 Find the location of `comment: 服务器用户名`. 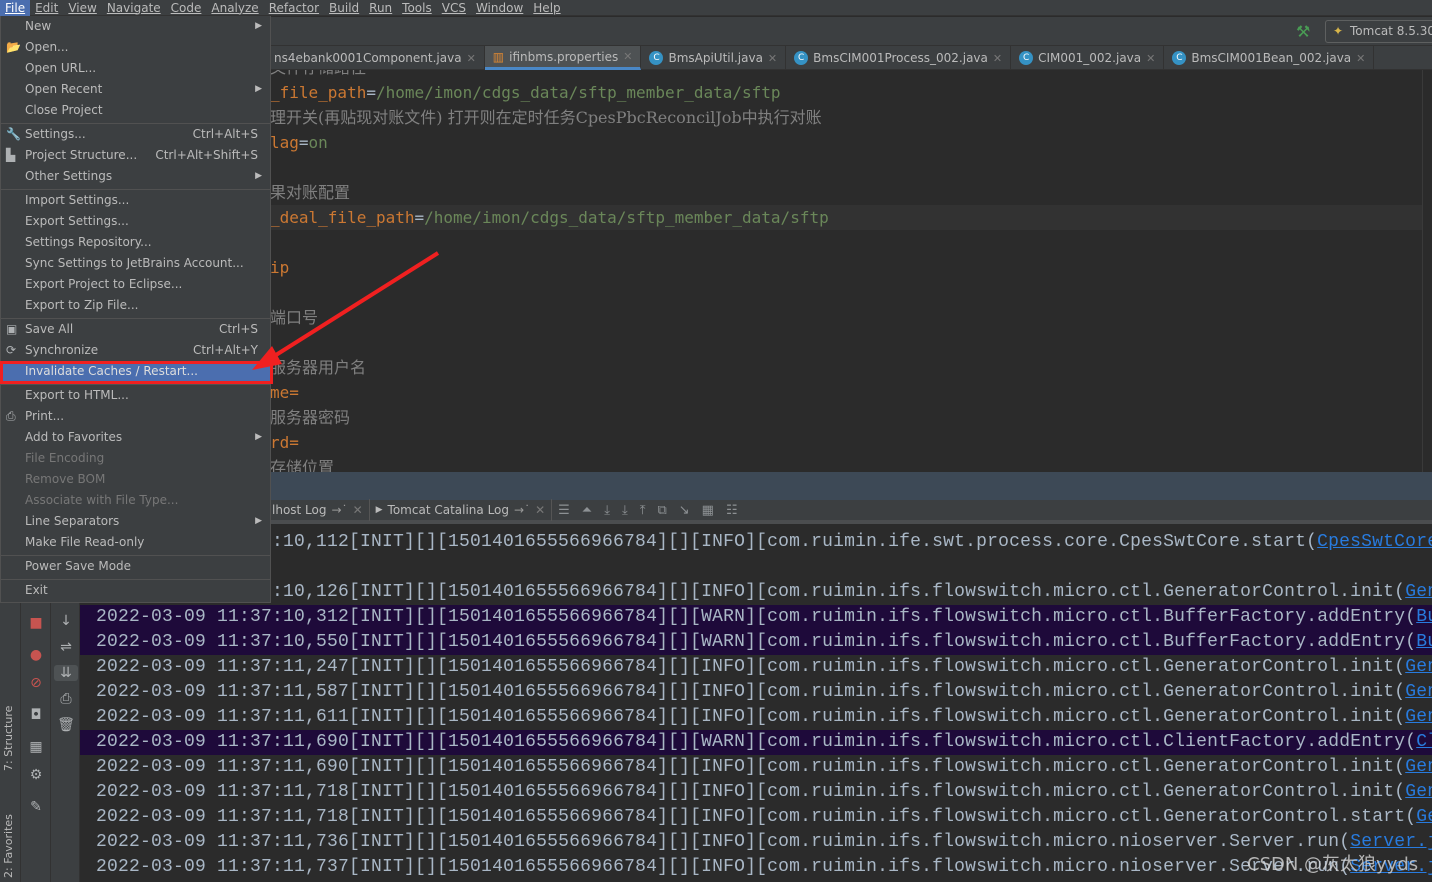

comment: 服务器用户名 is located at coordinates (318, 367).